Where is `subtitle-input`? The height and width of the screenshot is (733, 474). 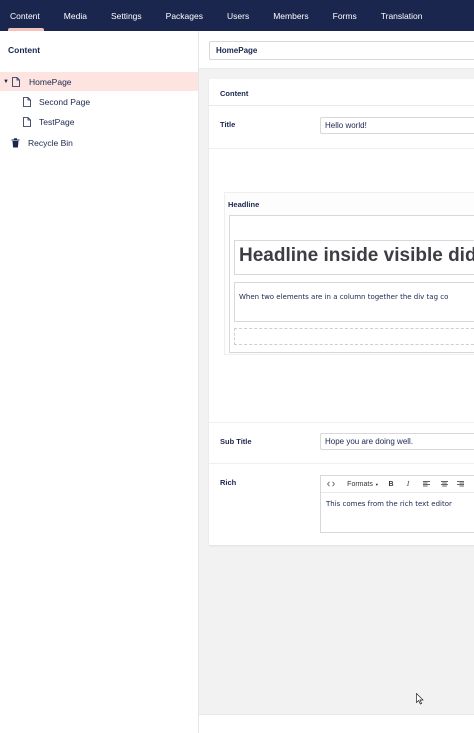
subtitle-input is located at coordinates (397, 441).